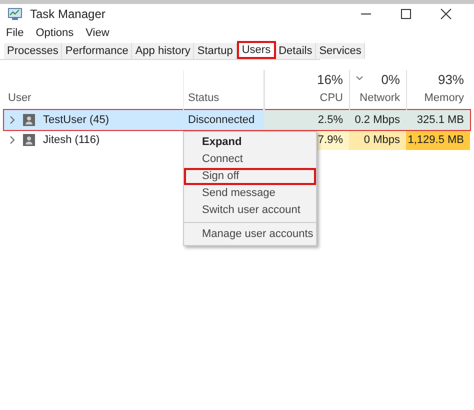 The height and width of the screenshot is (410, 474). Describe the element at coordinates (225, 98) in the screenshot. I see `column-header: Status` at that location.